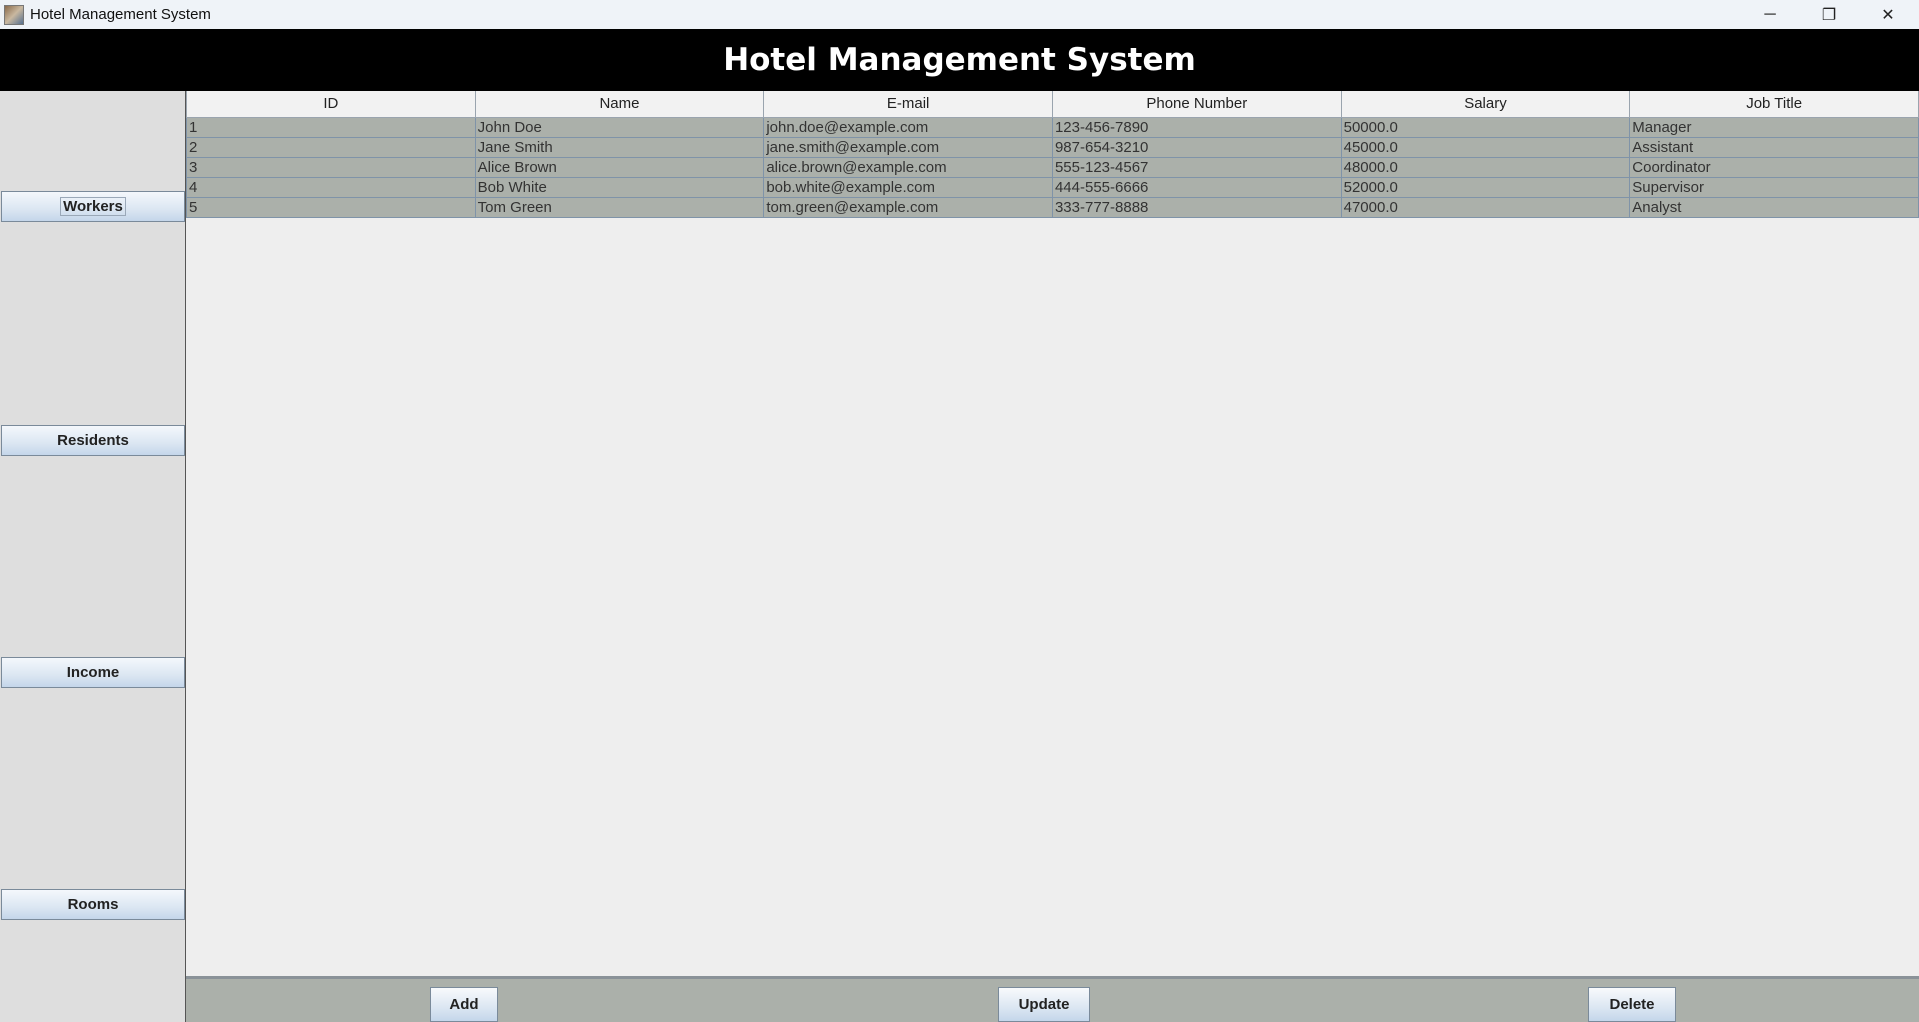 This screenshot has height=1022, width=1919. I want to click on app-header: Hotel Management System, so click(959, 60).